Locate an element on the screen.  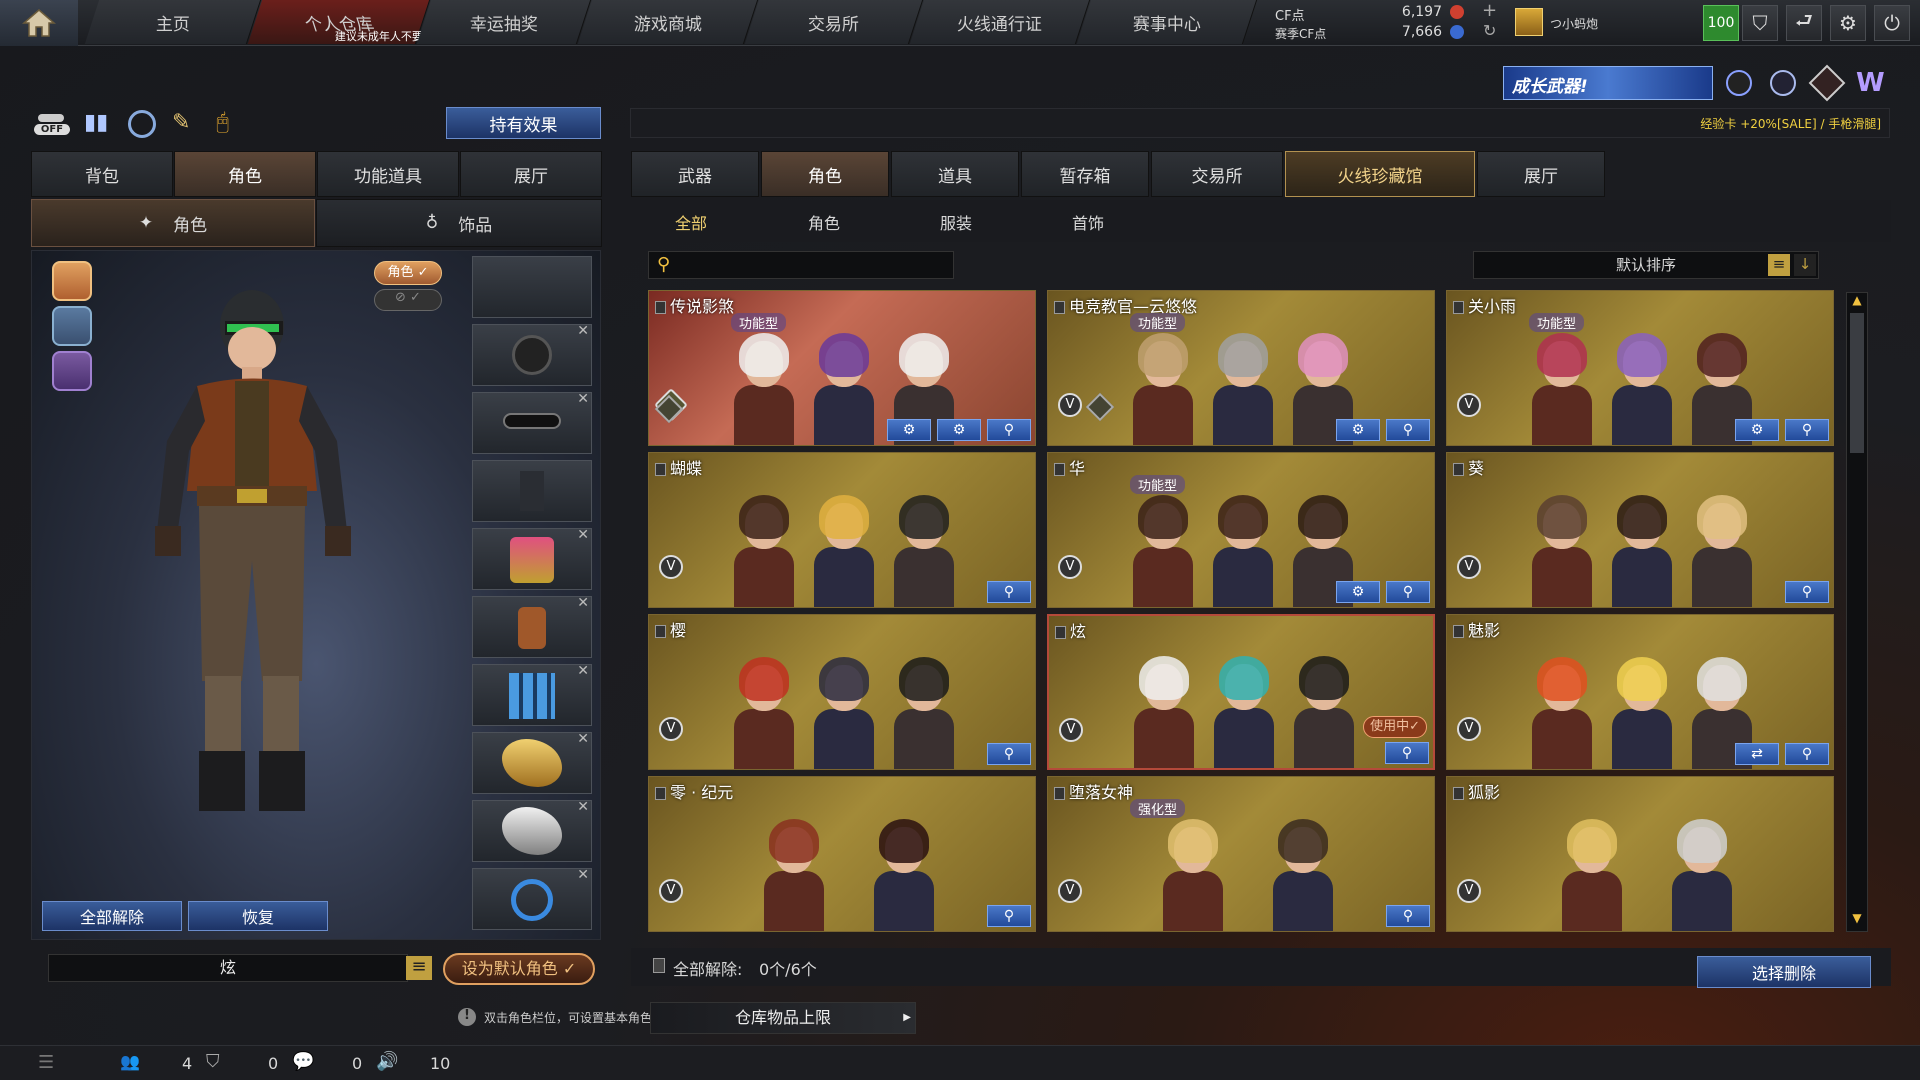
right-tab-hall: 展厅 is located at coordinates (1541, 174).